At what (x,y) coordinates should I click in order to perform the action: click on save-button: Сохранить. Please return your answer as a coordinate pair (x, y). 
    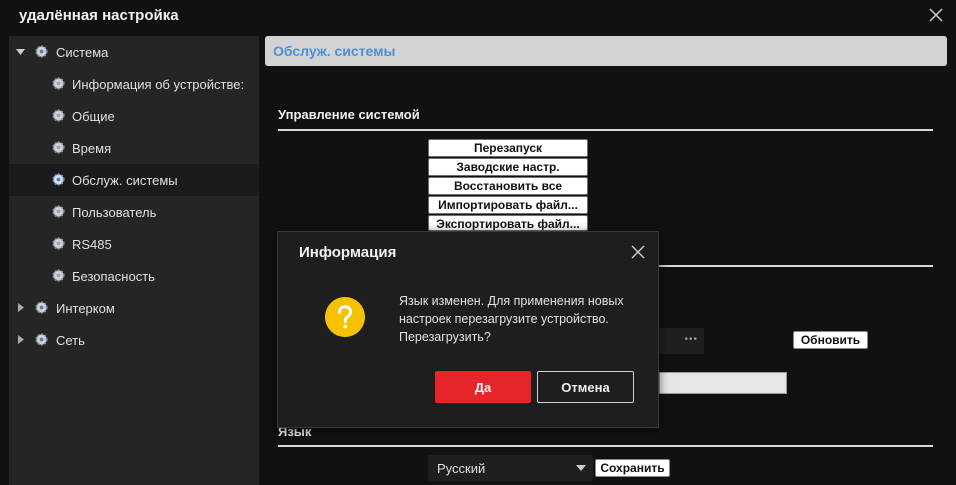
    Looking at the image, I should click on (632, 468).